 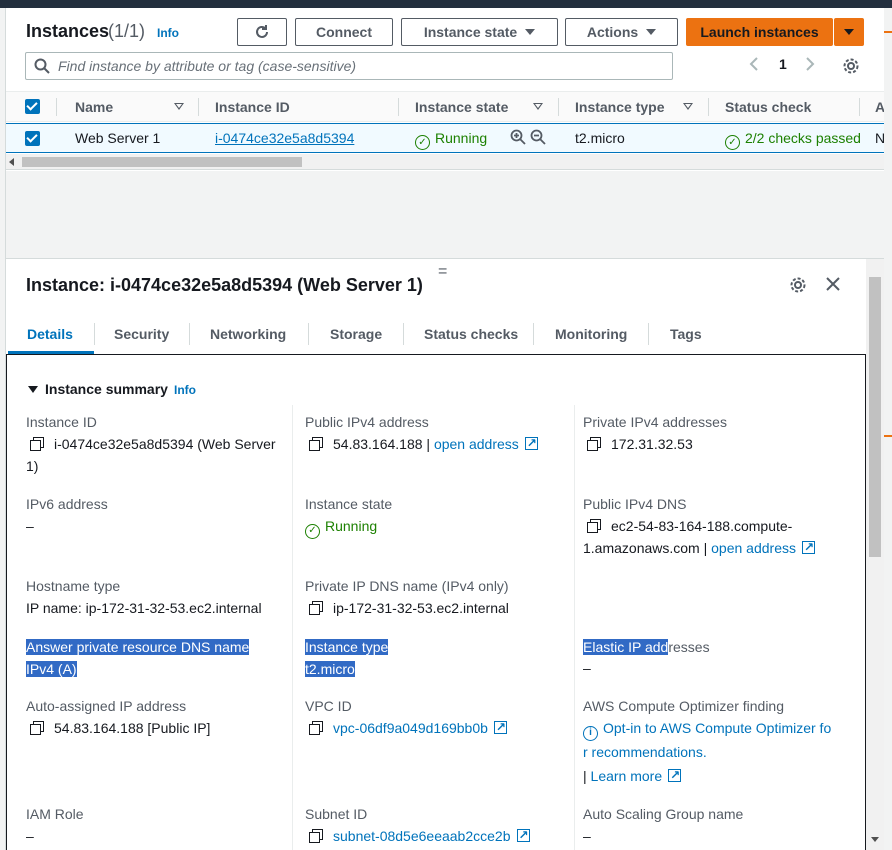 I want to click on launch-options-button, so click(x=849, y=32).